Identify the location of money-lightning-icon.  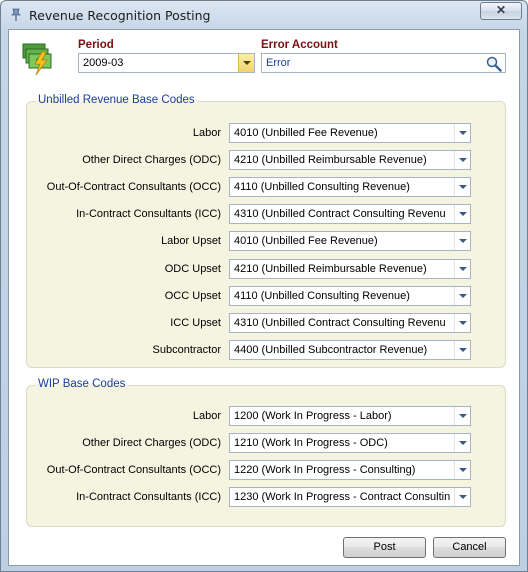
(37, 59).